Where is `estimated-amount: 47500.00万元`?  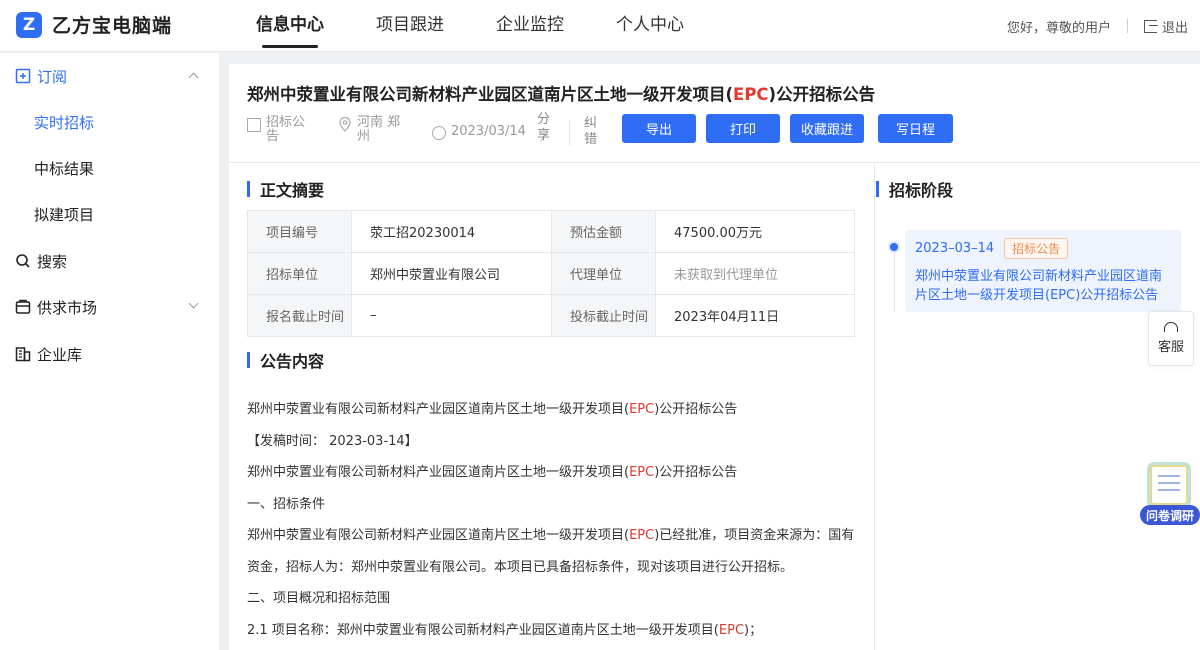 estimated-amount: 47500.00万元 is located at coordinates (755, 231).